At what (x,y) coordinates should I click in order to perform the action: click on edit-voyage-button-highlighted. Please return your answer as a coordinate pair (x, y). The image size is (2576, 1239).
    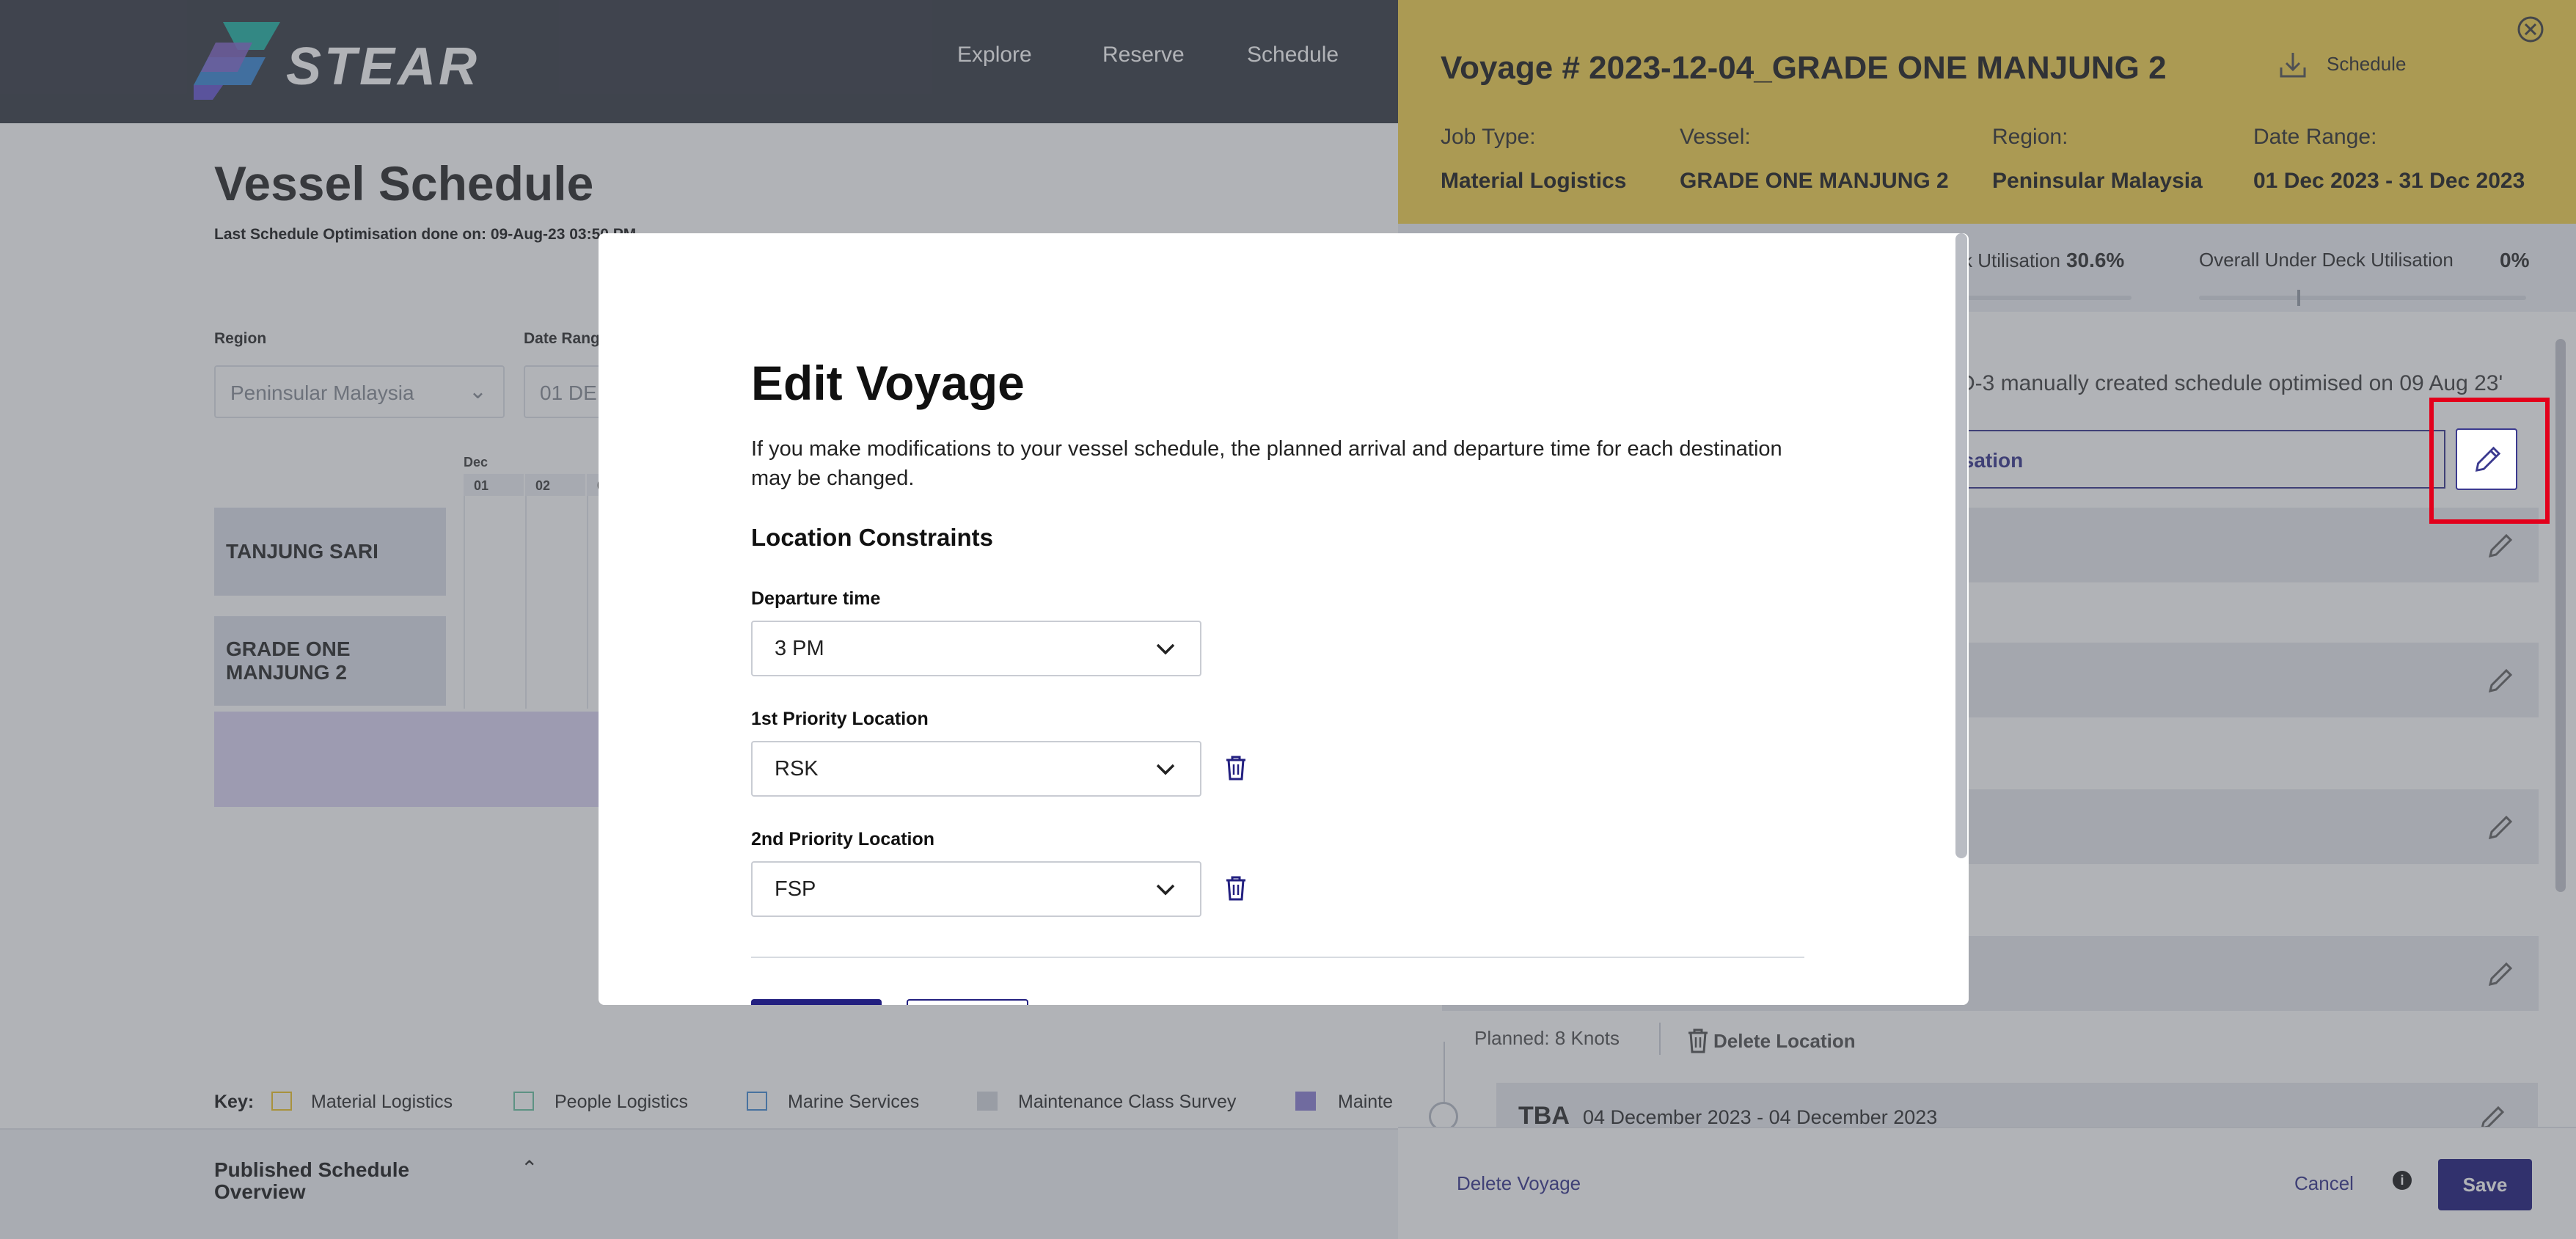
    Looking at the image, I should click on (2486, 459).